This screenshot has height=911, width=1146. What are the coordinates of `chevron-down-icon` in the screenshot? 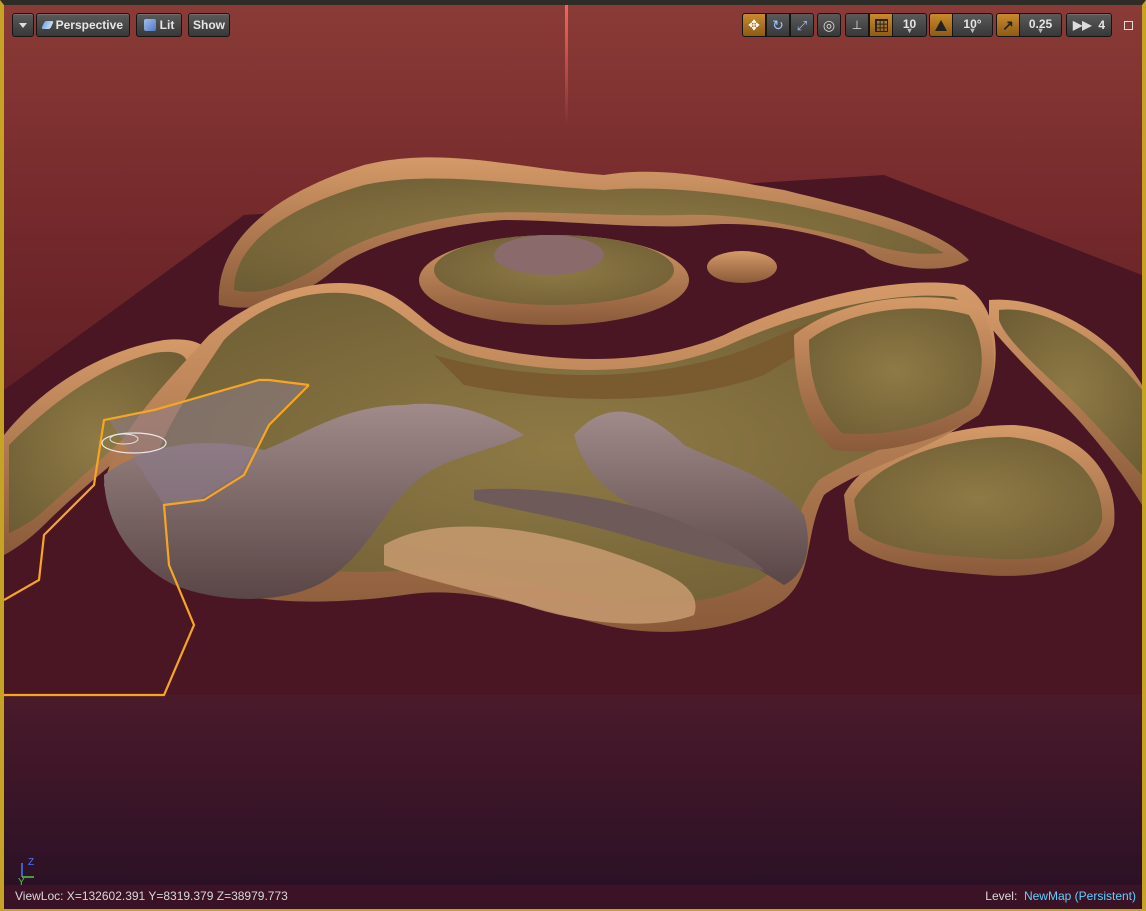 It's located at (23, 25).